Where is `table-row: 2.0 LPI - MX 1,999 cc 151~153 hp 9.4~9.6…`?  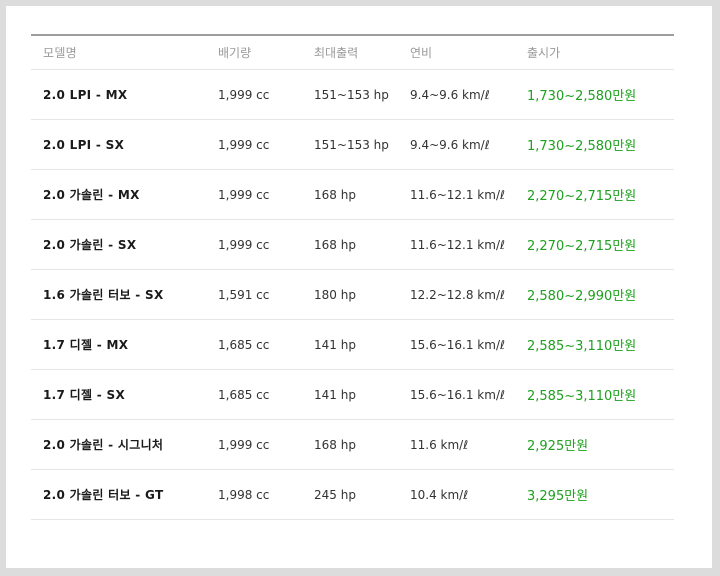 table-row: 2.0 LPI - MX 1,999 cc 151~153 hp 9.4~9.6… is located at coordinates (352, 95).